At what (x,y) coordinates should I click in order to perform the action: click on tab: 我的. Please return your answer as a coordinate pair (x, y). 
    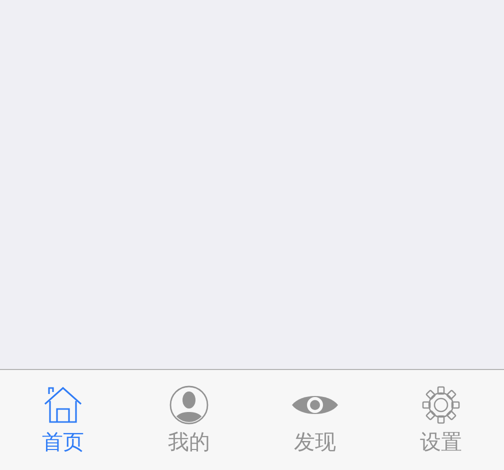
    Looking at the image, I should click on (189, 420).